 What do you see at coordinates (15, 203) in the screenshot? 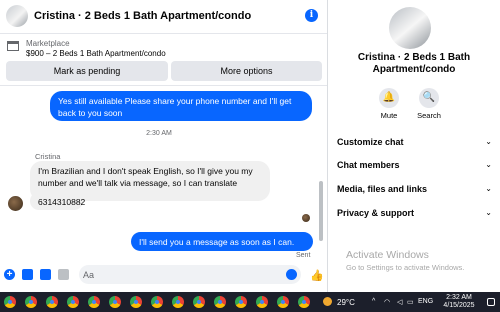
I see `sender-avatar` at bounding box center [15, 203].